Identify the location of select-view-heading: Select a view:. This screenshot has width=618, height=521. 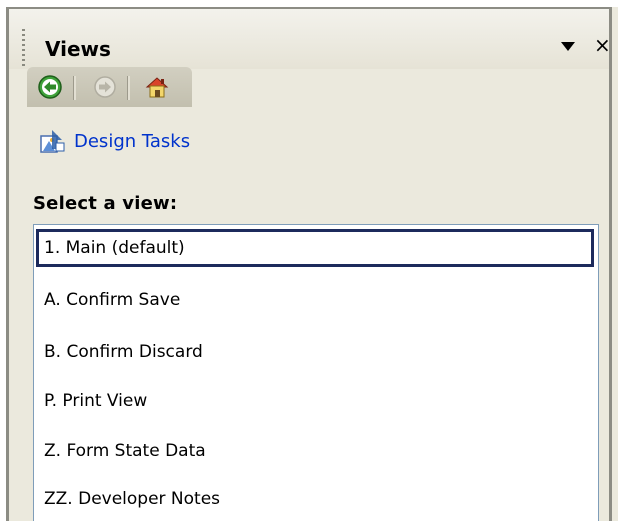
(105, 203).